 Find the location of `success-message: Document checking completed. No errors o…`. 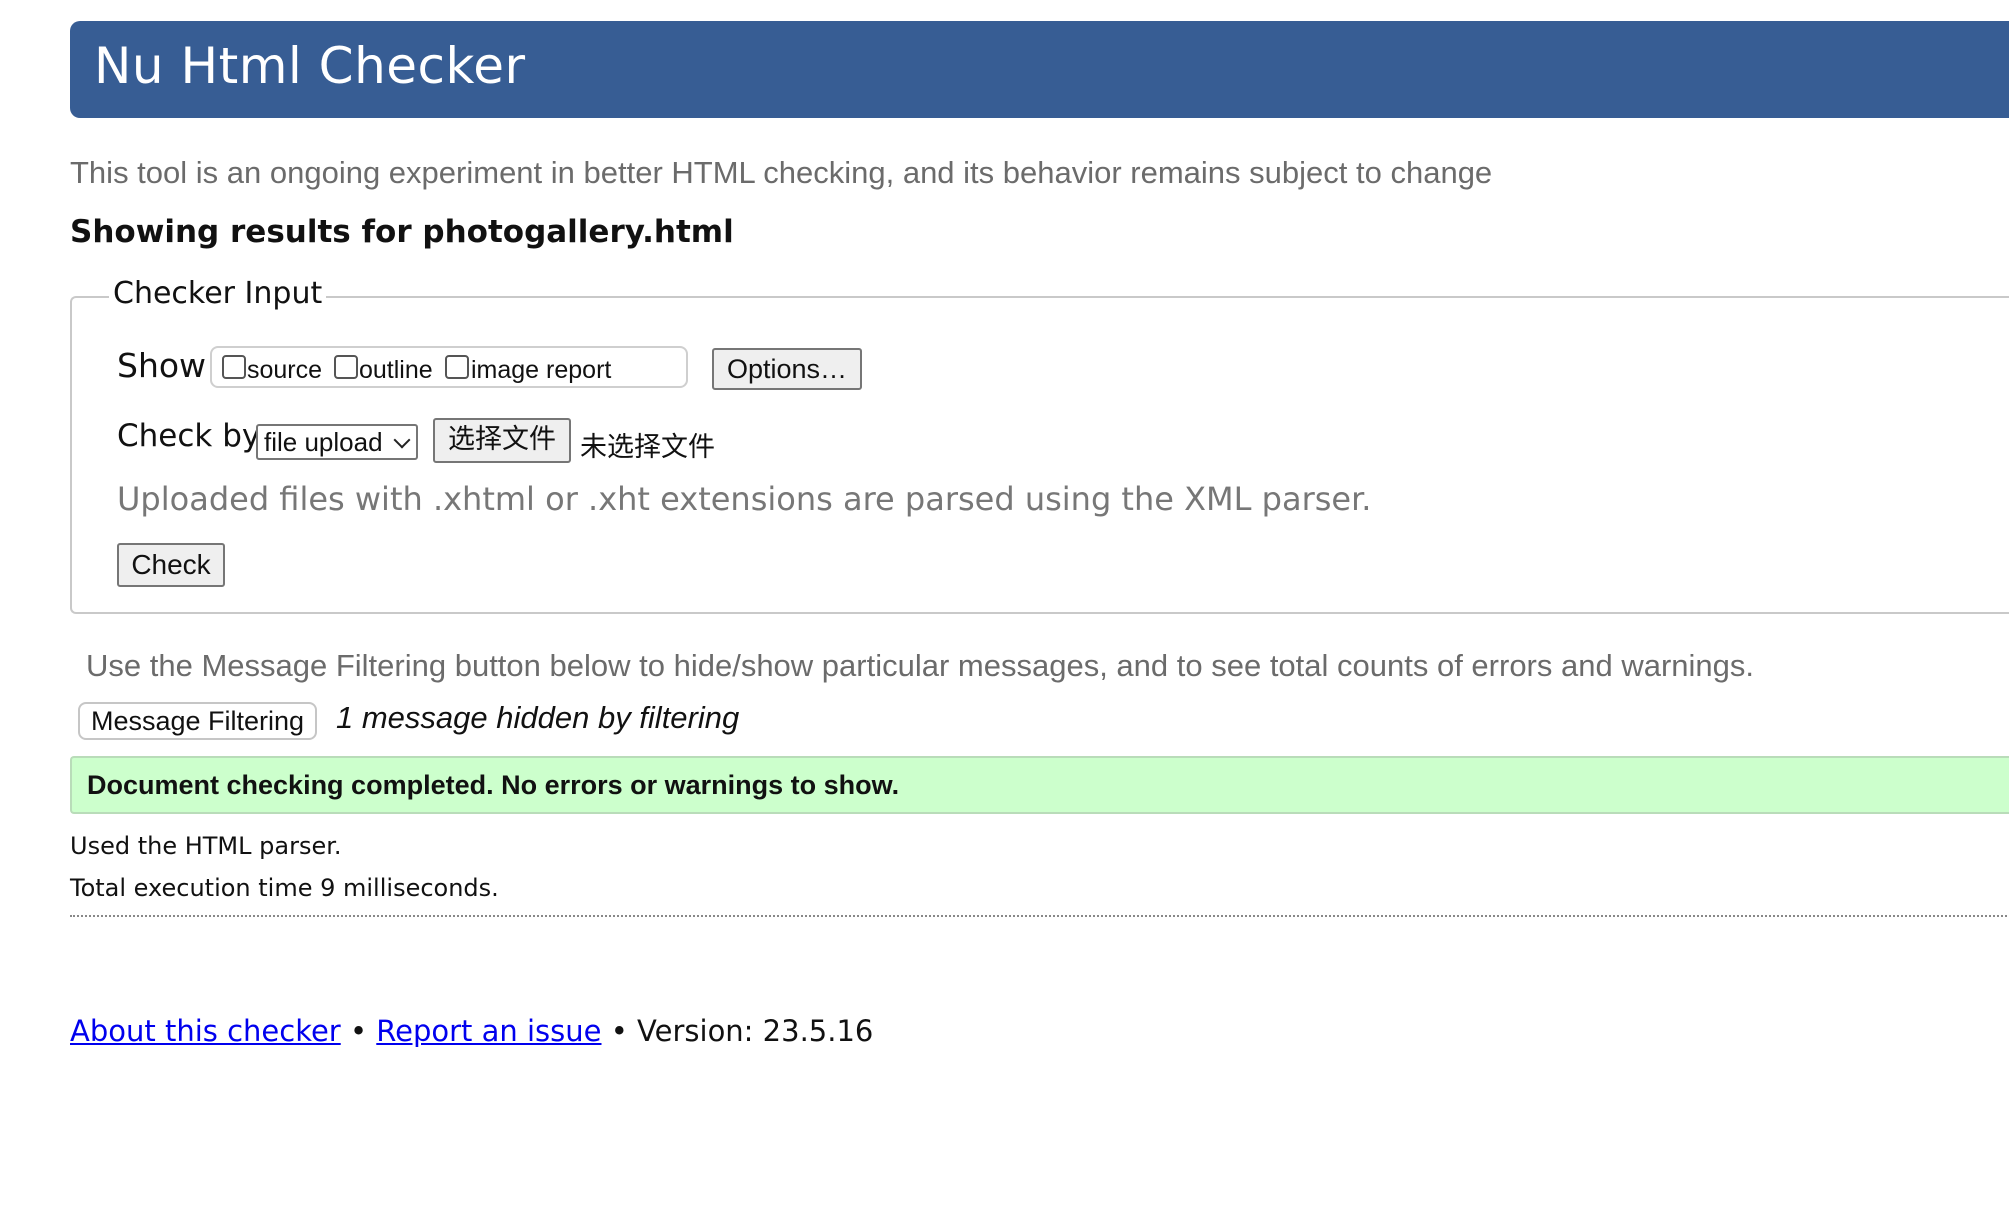

success-message: Document checking completed. No errors o… is located at coordinates (493, 785).